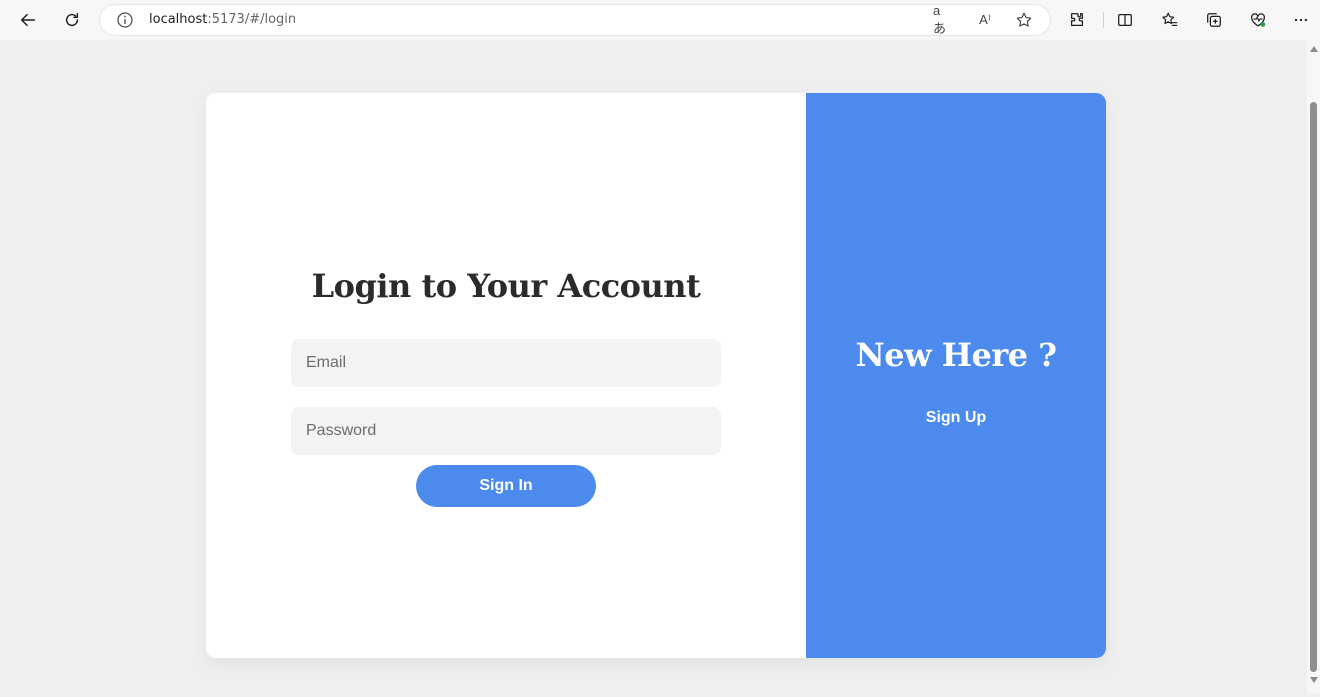 This screenshot has width=1320, height=697. I want to click on translate-icon: aあ, so click(943, 19).